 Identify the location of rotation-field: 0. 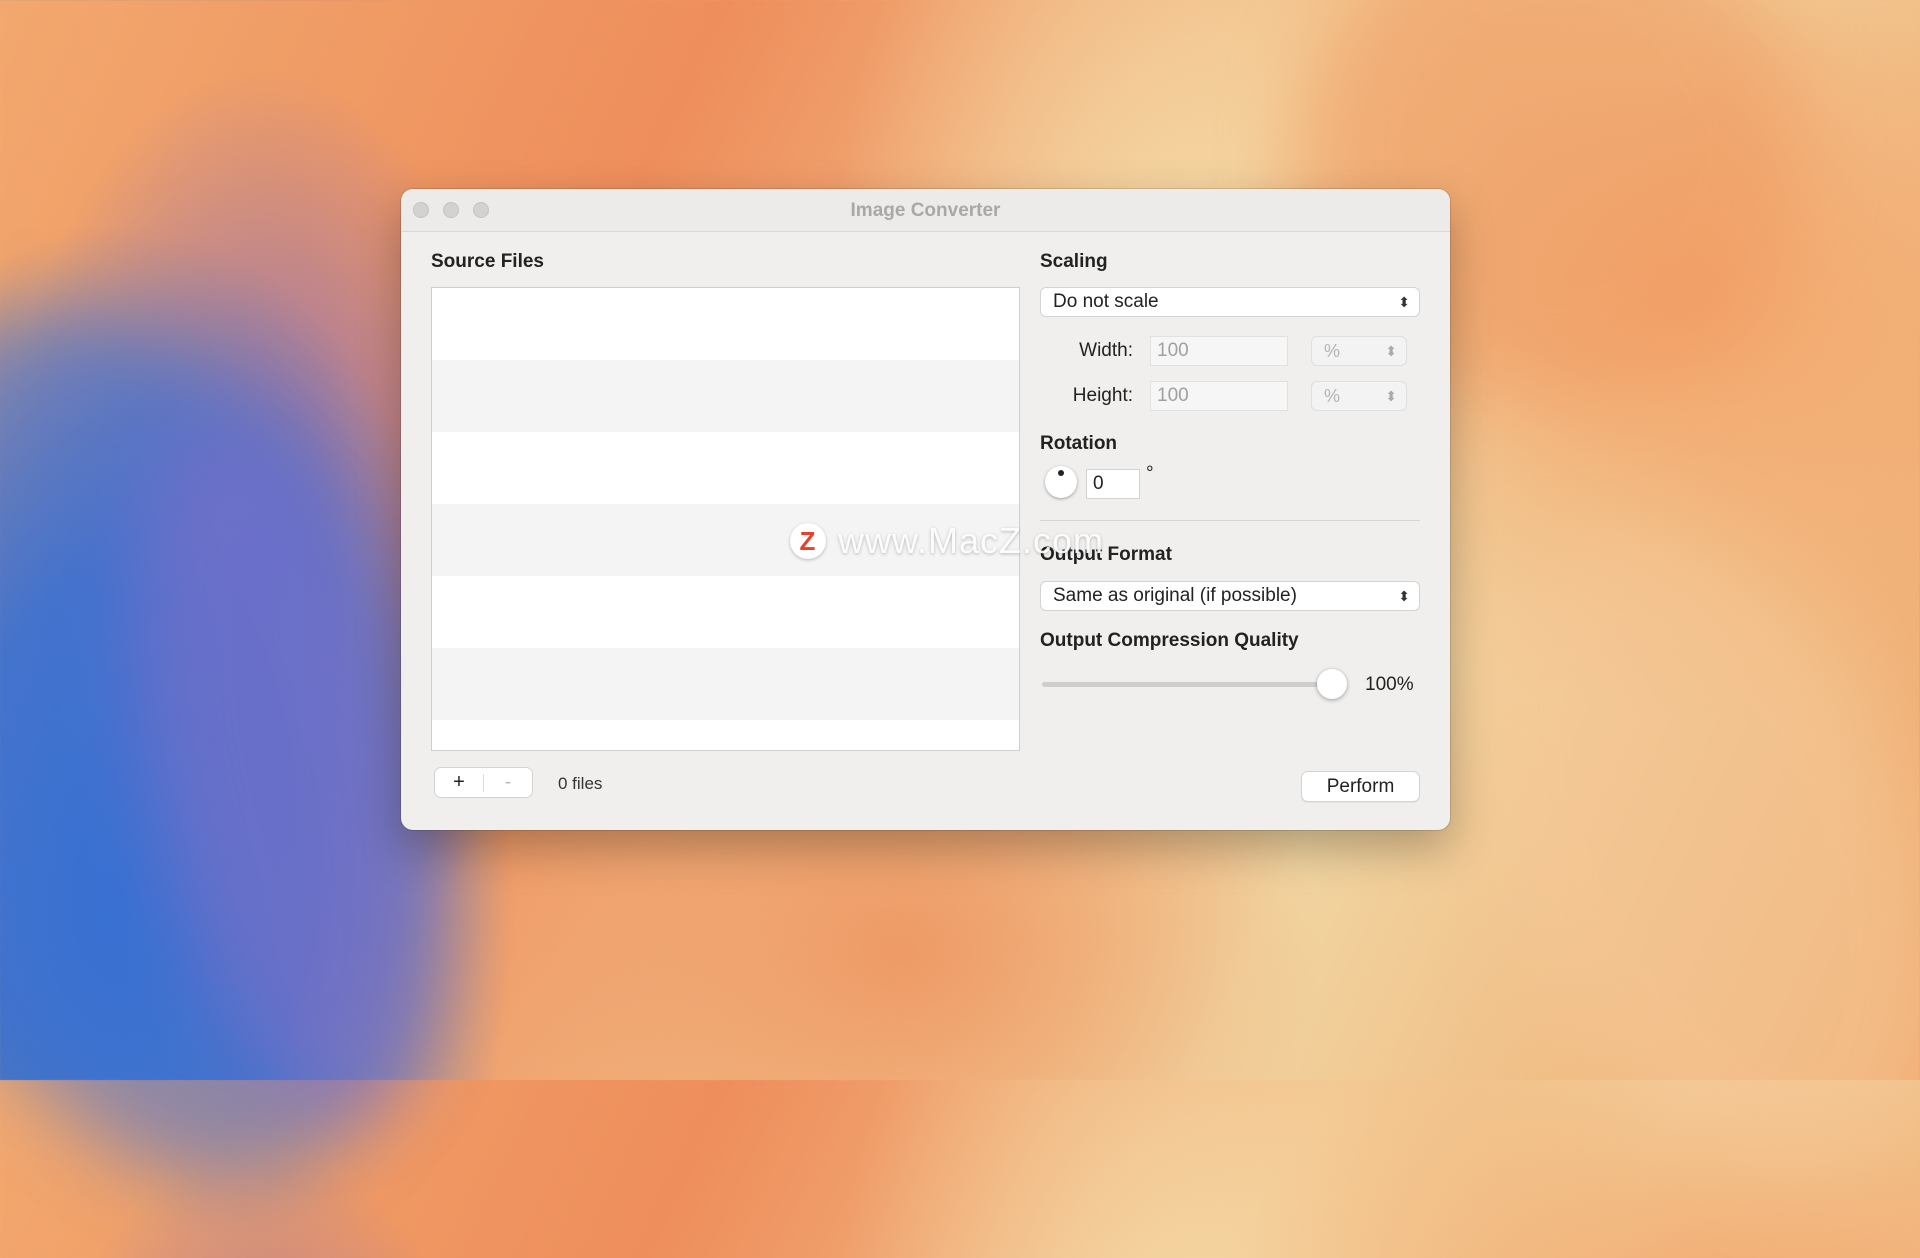
(1113, 484).